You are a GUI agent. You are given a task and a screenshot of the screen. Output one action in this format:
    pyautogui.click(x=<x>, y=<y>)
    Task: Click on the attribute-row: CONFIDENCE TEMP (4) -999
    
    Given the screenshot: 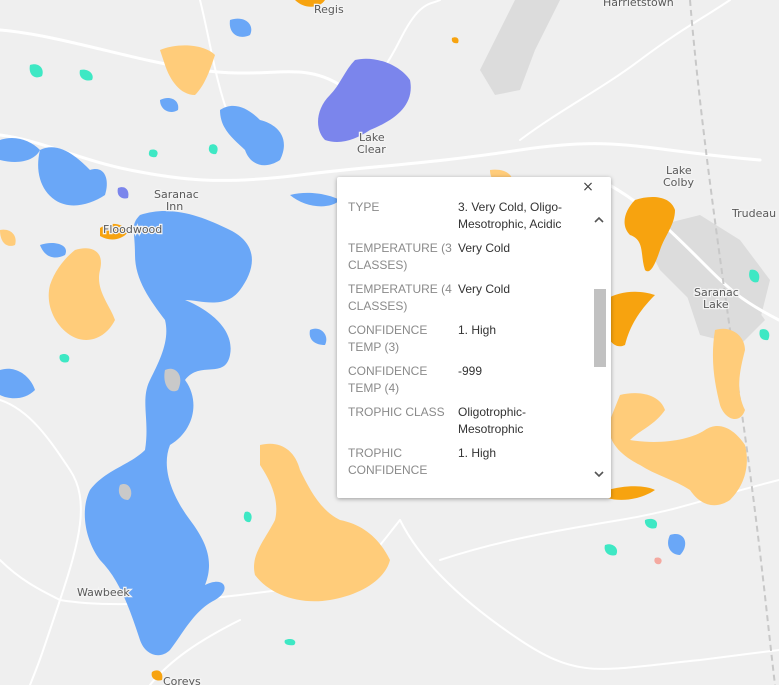 What is the action you would take?
    pyautogui.click(x=465, y=380)
    